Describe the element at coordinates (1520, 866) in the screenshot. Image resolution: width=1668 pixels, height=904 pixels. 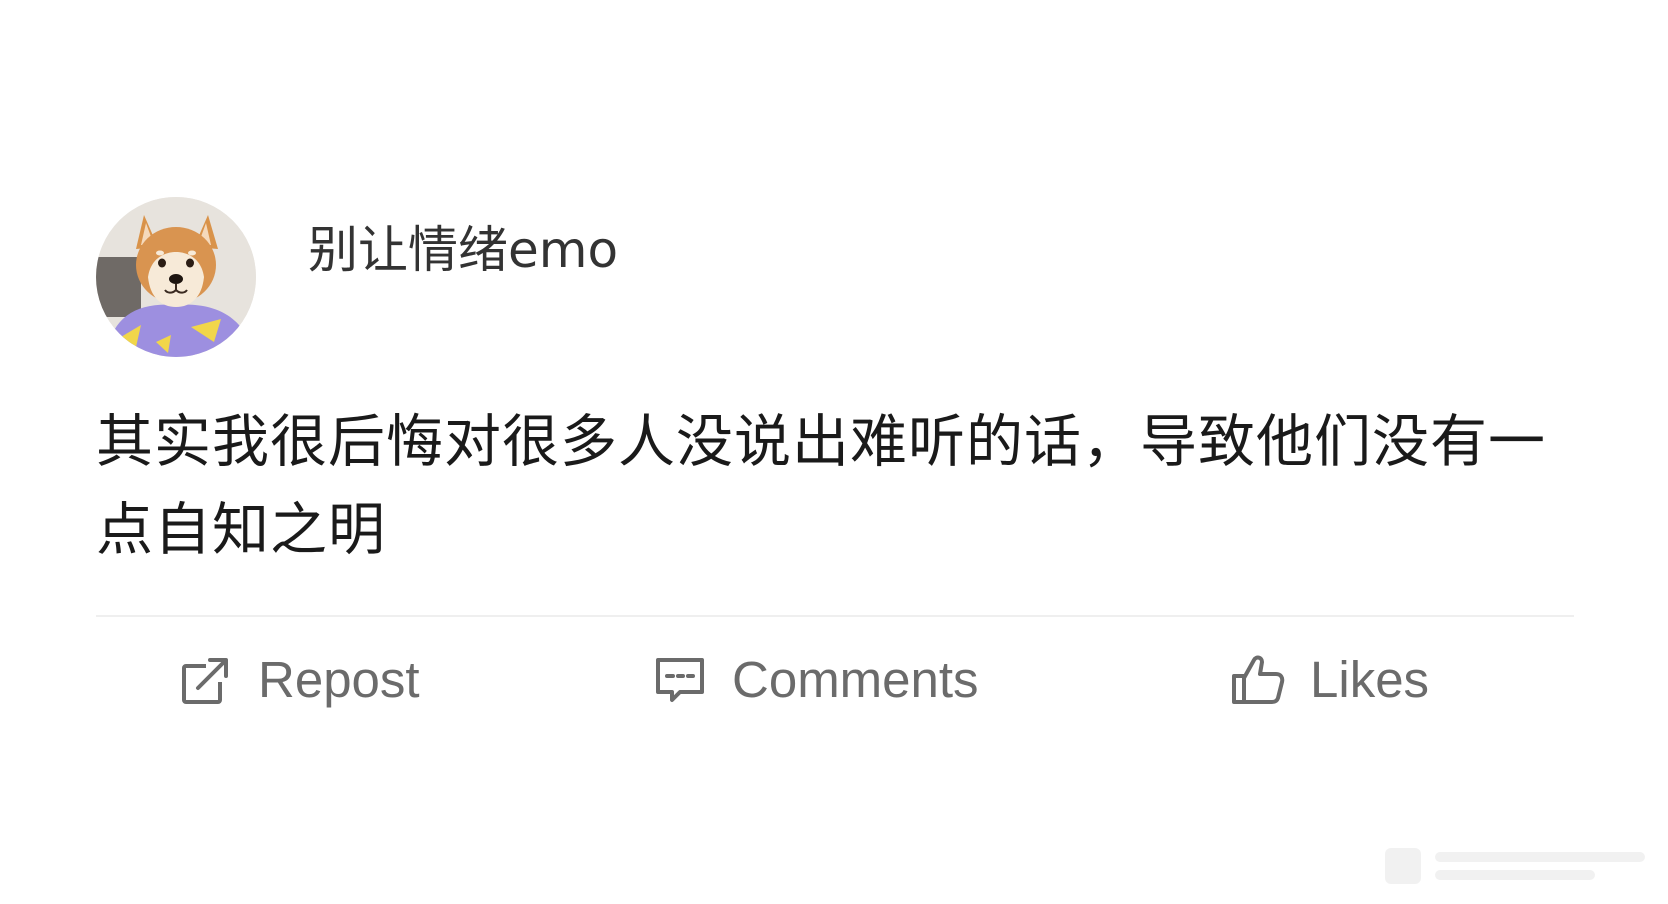
I see `watermark` at that location.